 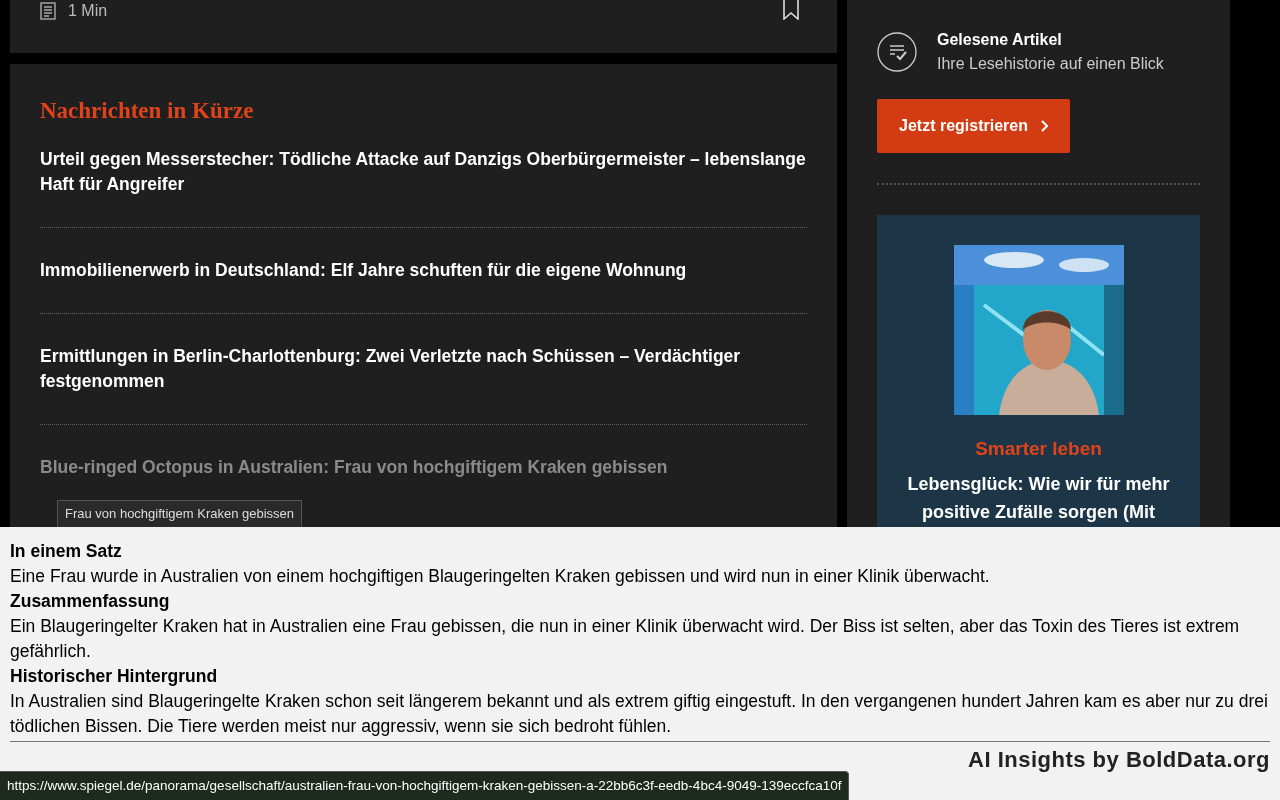 What do you see at coordinates (1050, 64) in the screenshot?
I see `feature-subtitle: Ihre Lesehistorie auf einen Blick` at bounding box center [1050, 64].